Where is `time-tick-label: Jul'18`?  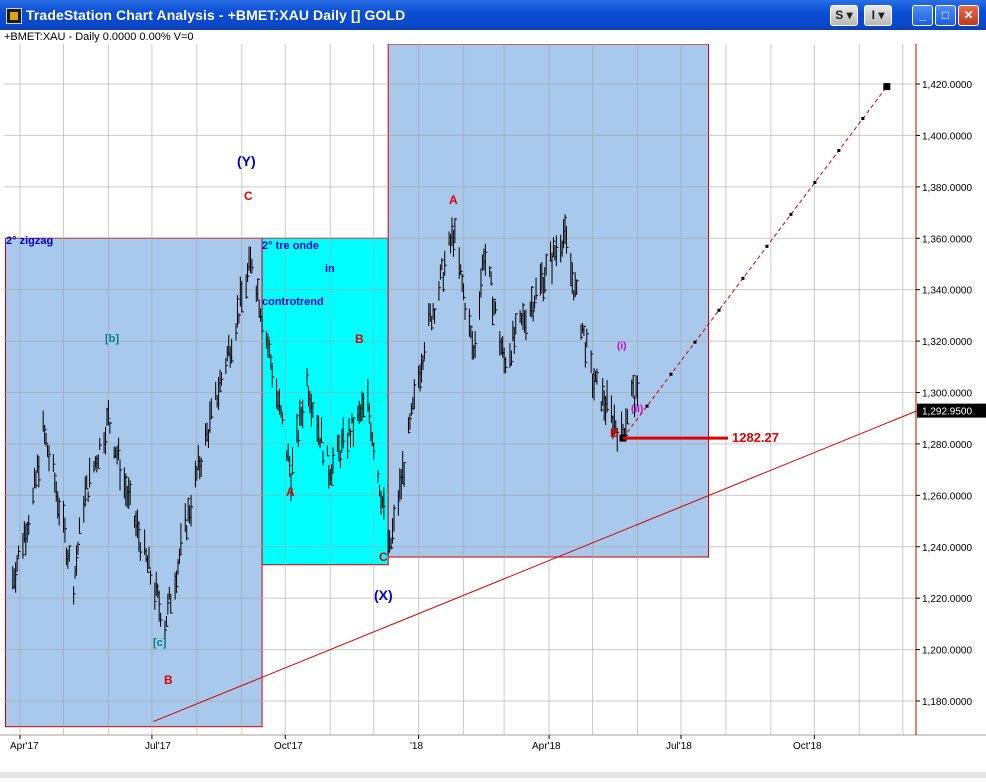
time-tick-label: Jul'18 is located at coordinates (679, 746).